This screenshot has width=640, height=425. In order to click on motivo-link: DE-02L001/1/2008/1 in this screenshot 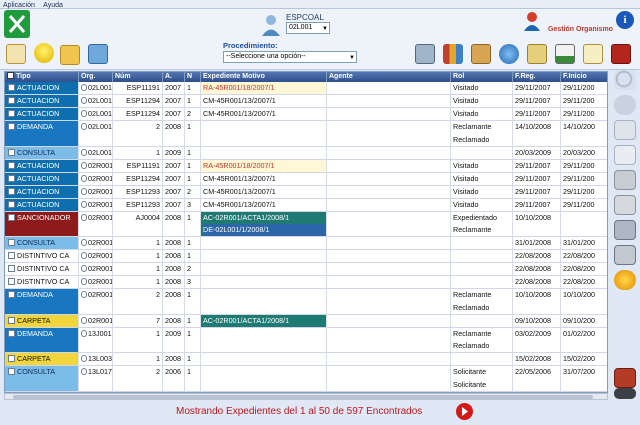, I will do `click(264, 230)`.